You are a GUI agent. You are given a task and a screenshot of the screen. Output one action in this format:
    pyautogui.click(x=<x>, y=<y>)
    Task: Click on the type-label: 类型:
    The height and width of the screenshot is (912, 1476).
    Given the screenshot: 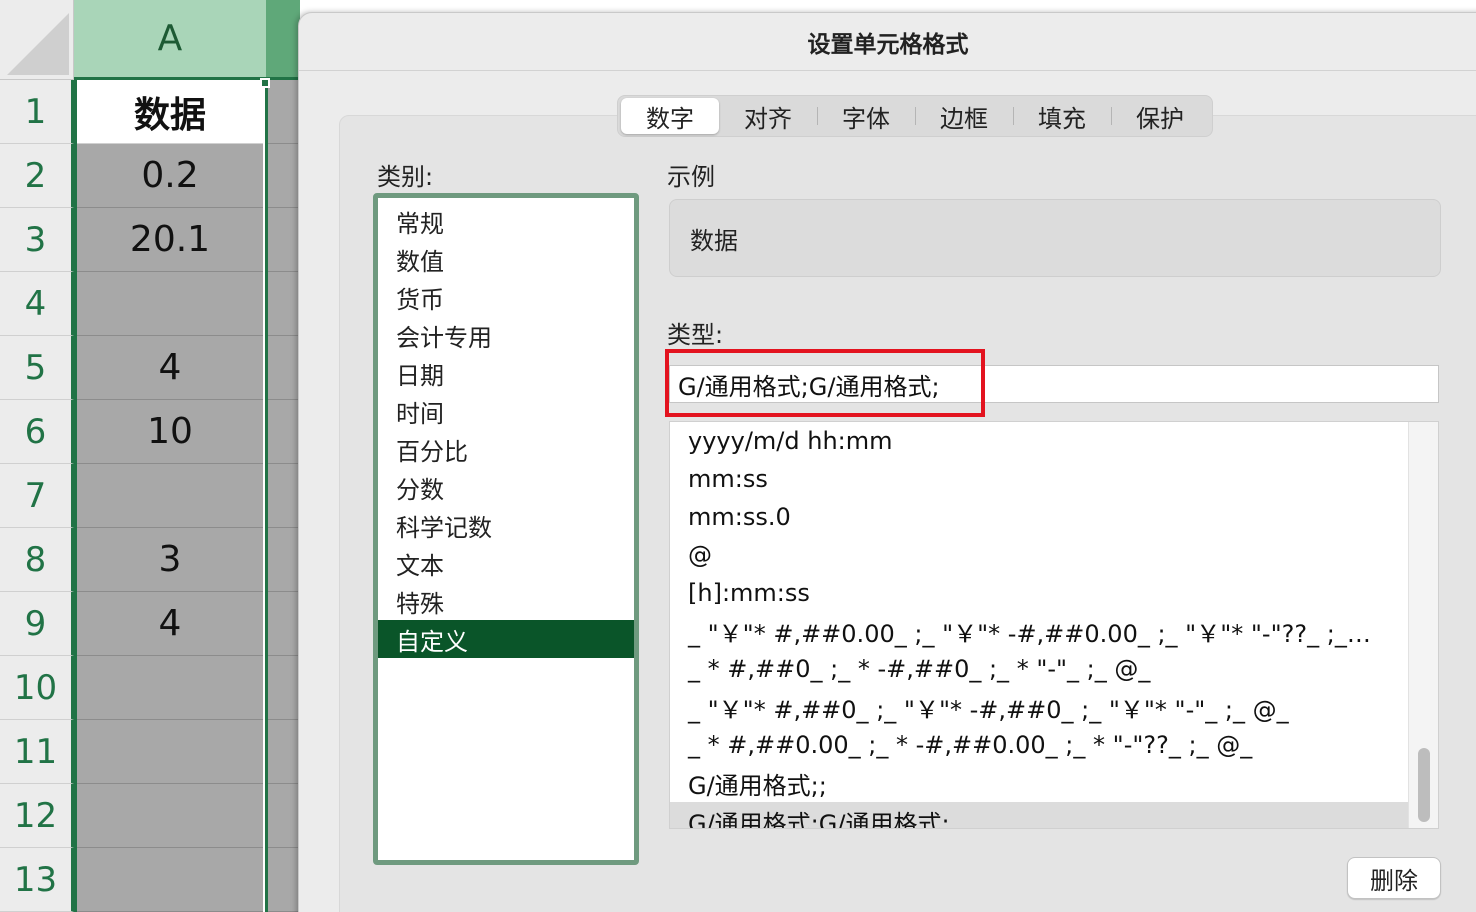 What is the action you would take?
    pyautogui.click(x=695, y=335)
    